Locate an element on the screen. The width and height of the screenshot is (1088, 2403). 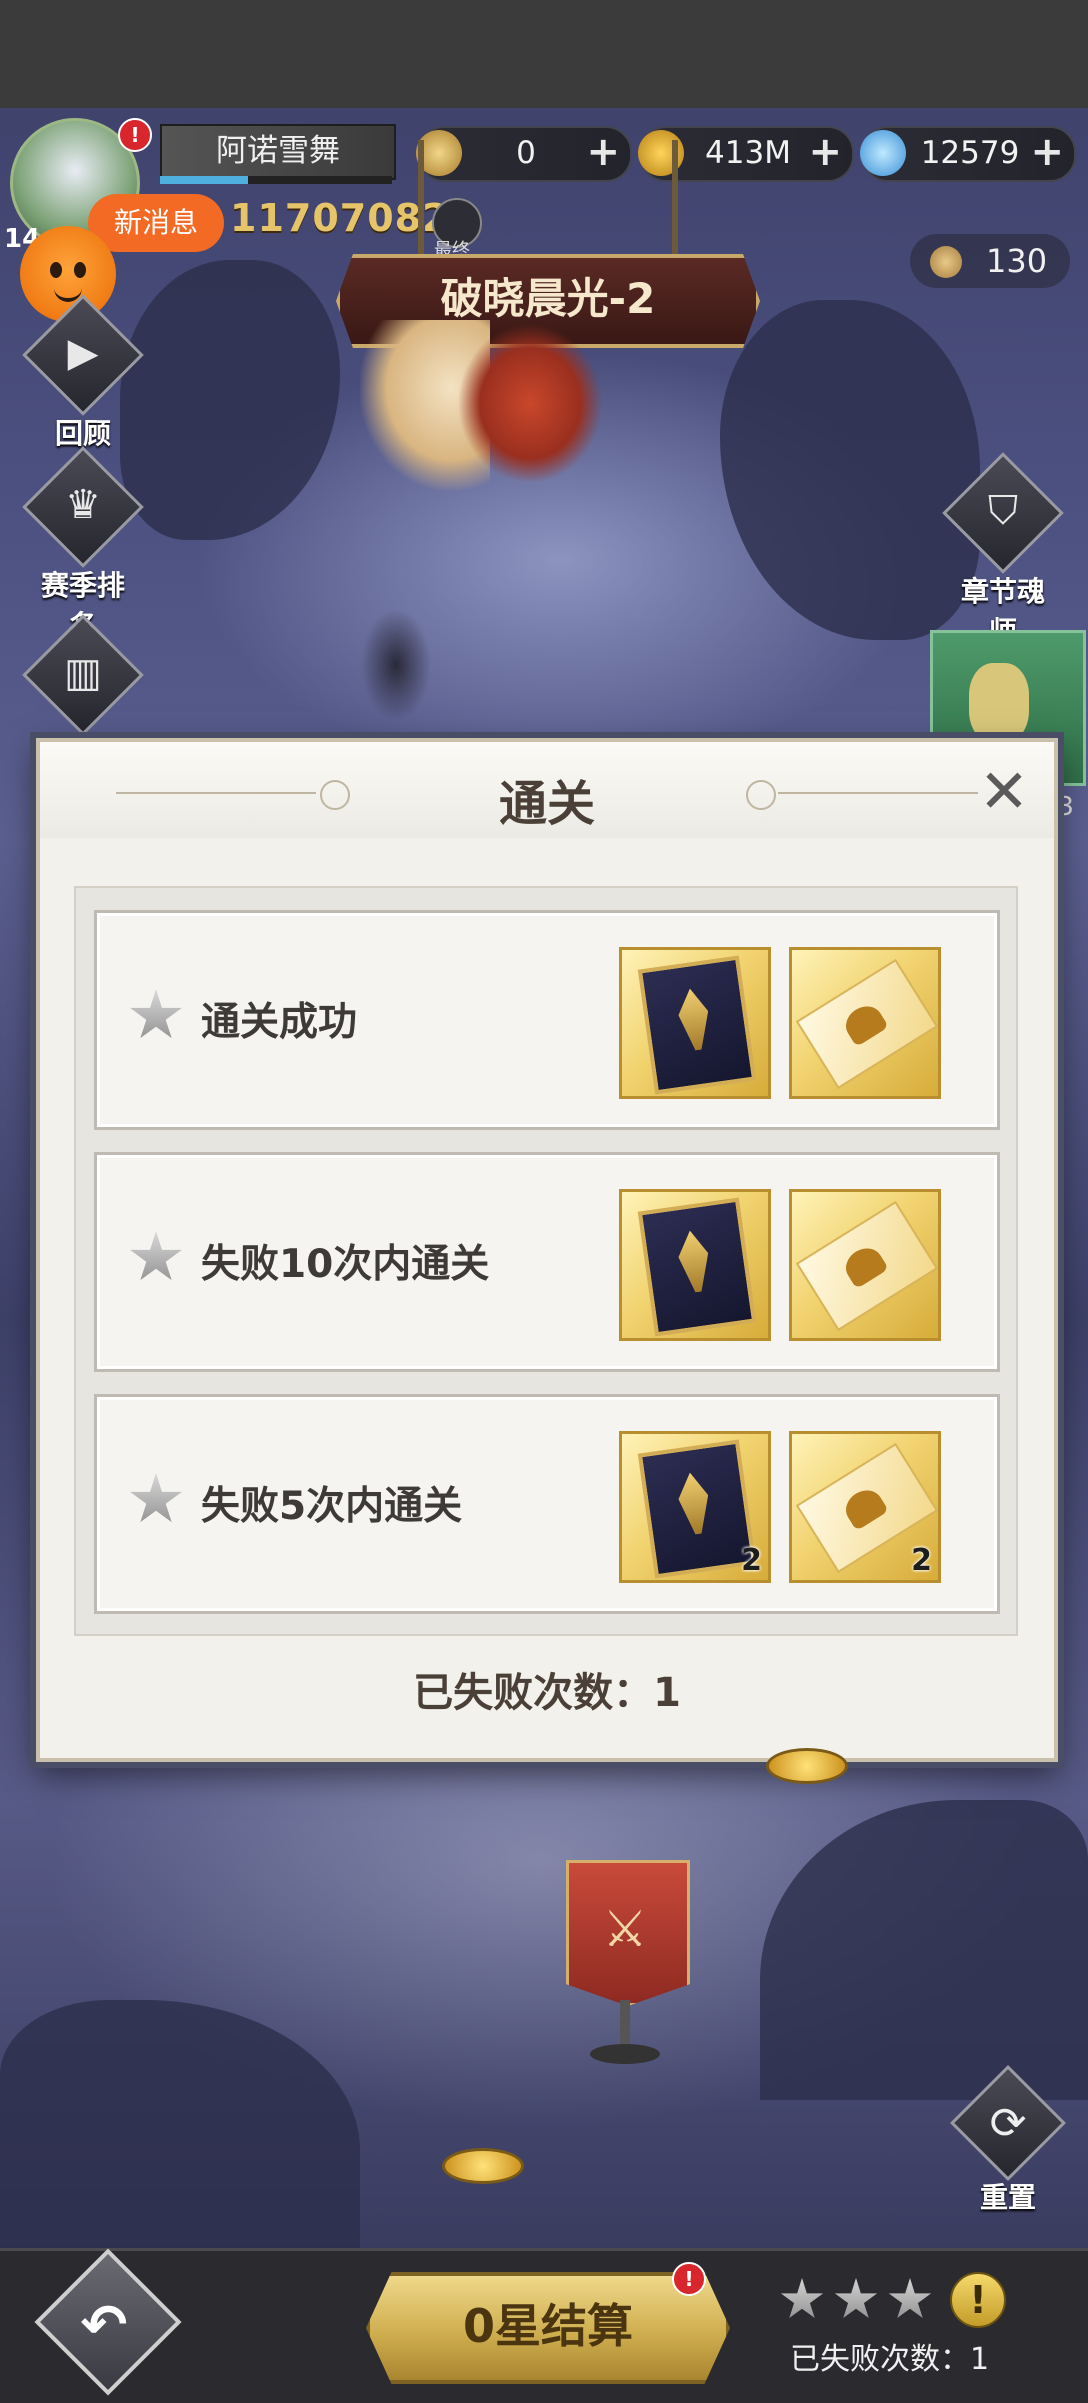
close-button: ✕ is located at coordinates (1004, 792).